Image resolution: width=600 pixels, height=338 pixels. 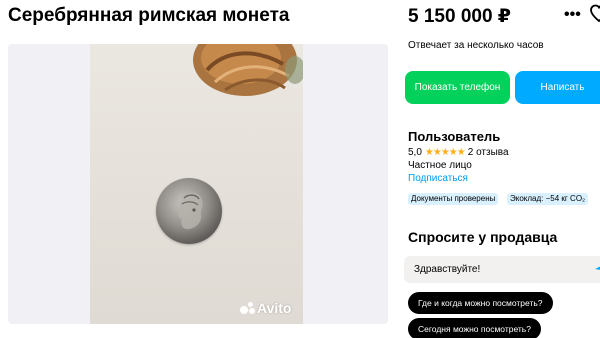 What do you see at coordinates (457, 87) in the screenshot?
I see `show-phone-button: Показать телефон` at bounding box center [457, 87].